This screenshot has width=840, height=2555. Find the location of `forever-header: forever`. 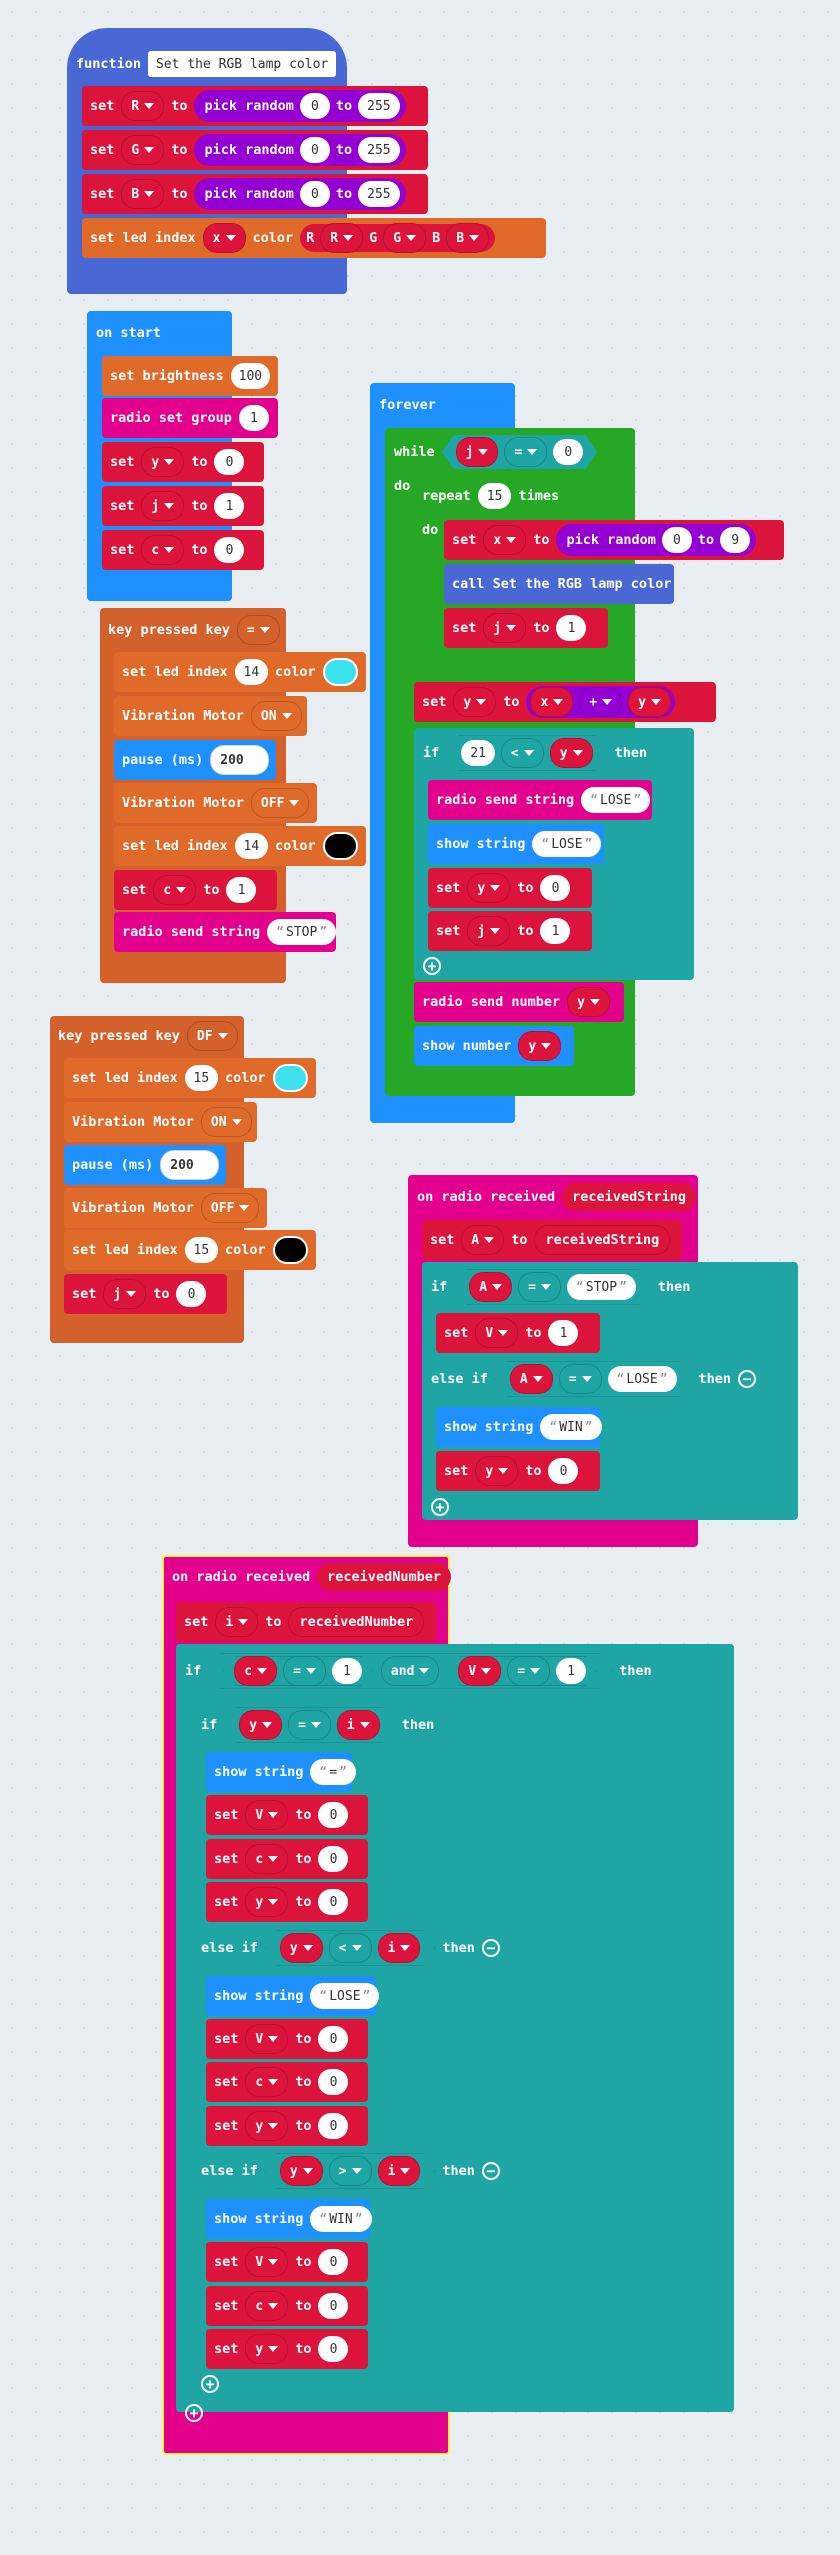

forever-header: forever is located at coordinates (407, 405).